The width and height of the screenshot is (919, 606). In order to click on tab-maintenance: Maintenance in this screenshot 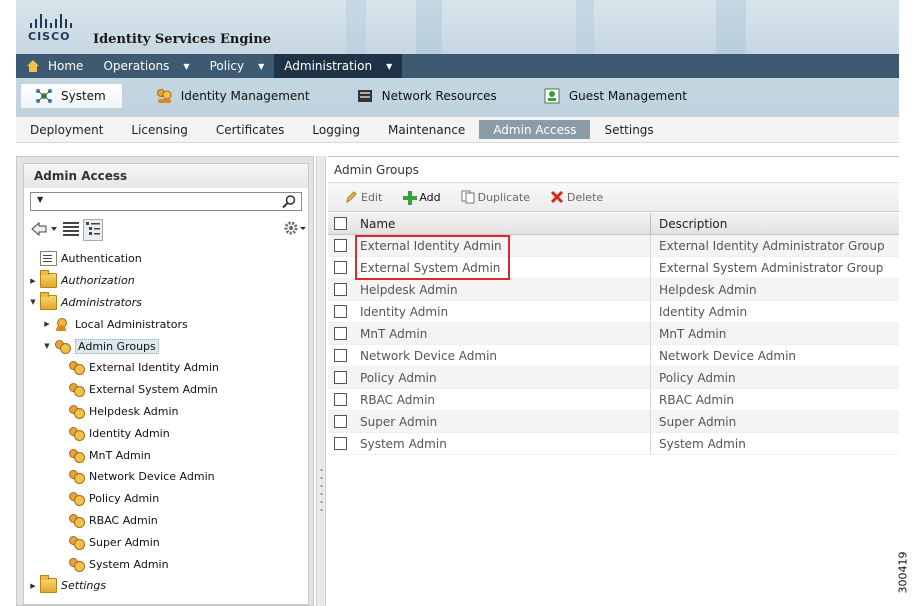, I will do `click(426, 129)`.